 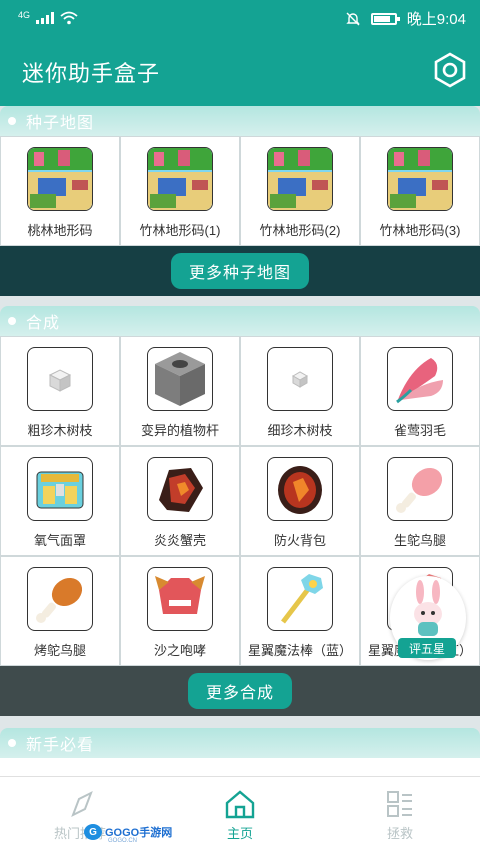 What do you see at coordinates (299, 650) in the screenshot?
I see `item-label: 星翼魔法棒（蓝）` at bounding box center [299, 650].